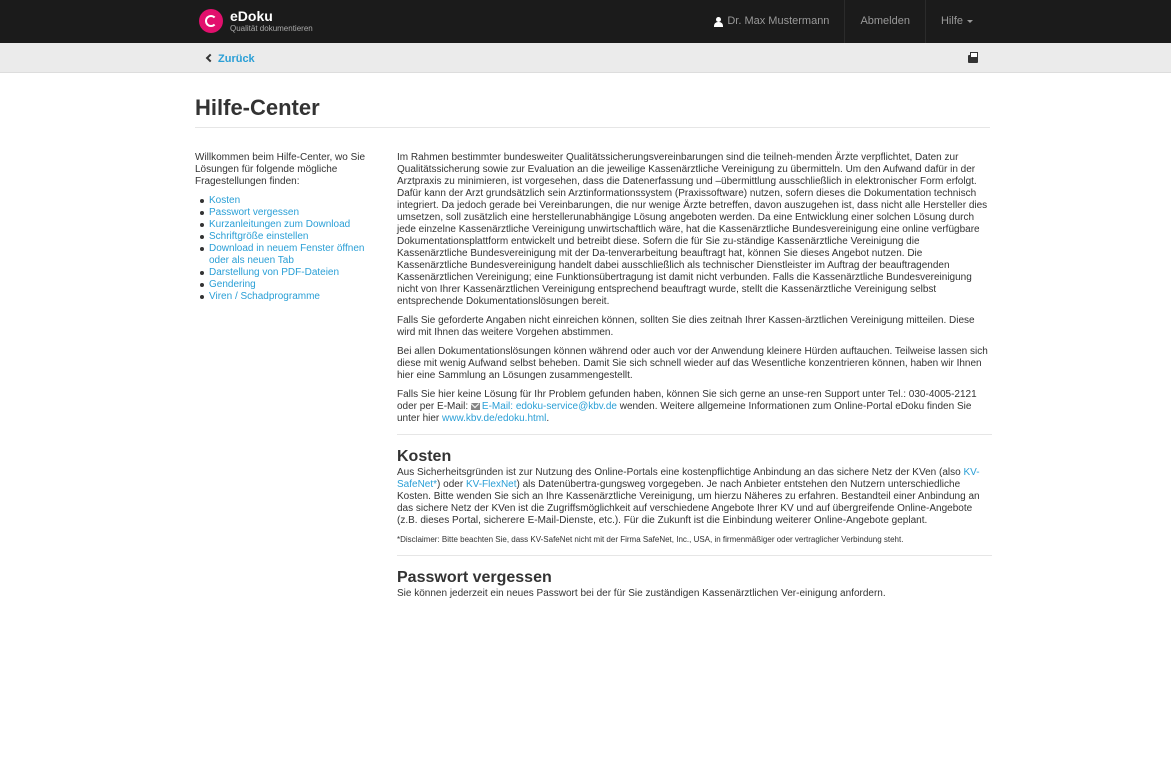  Describe the element at coordinates (719, 21) in the screenshot. I see `user-icon` at that location.